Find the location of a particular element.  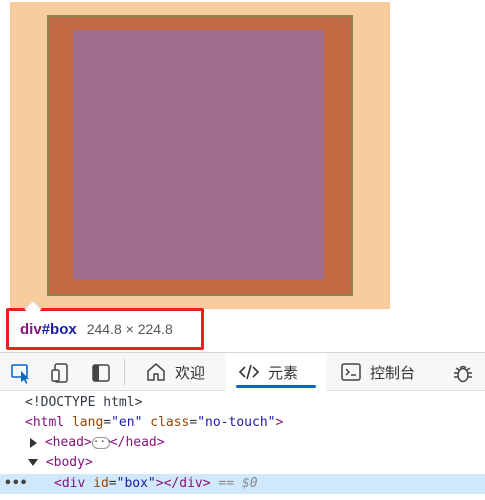

div-id-value: "box" is located at coordinates (136, 483).